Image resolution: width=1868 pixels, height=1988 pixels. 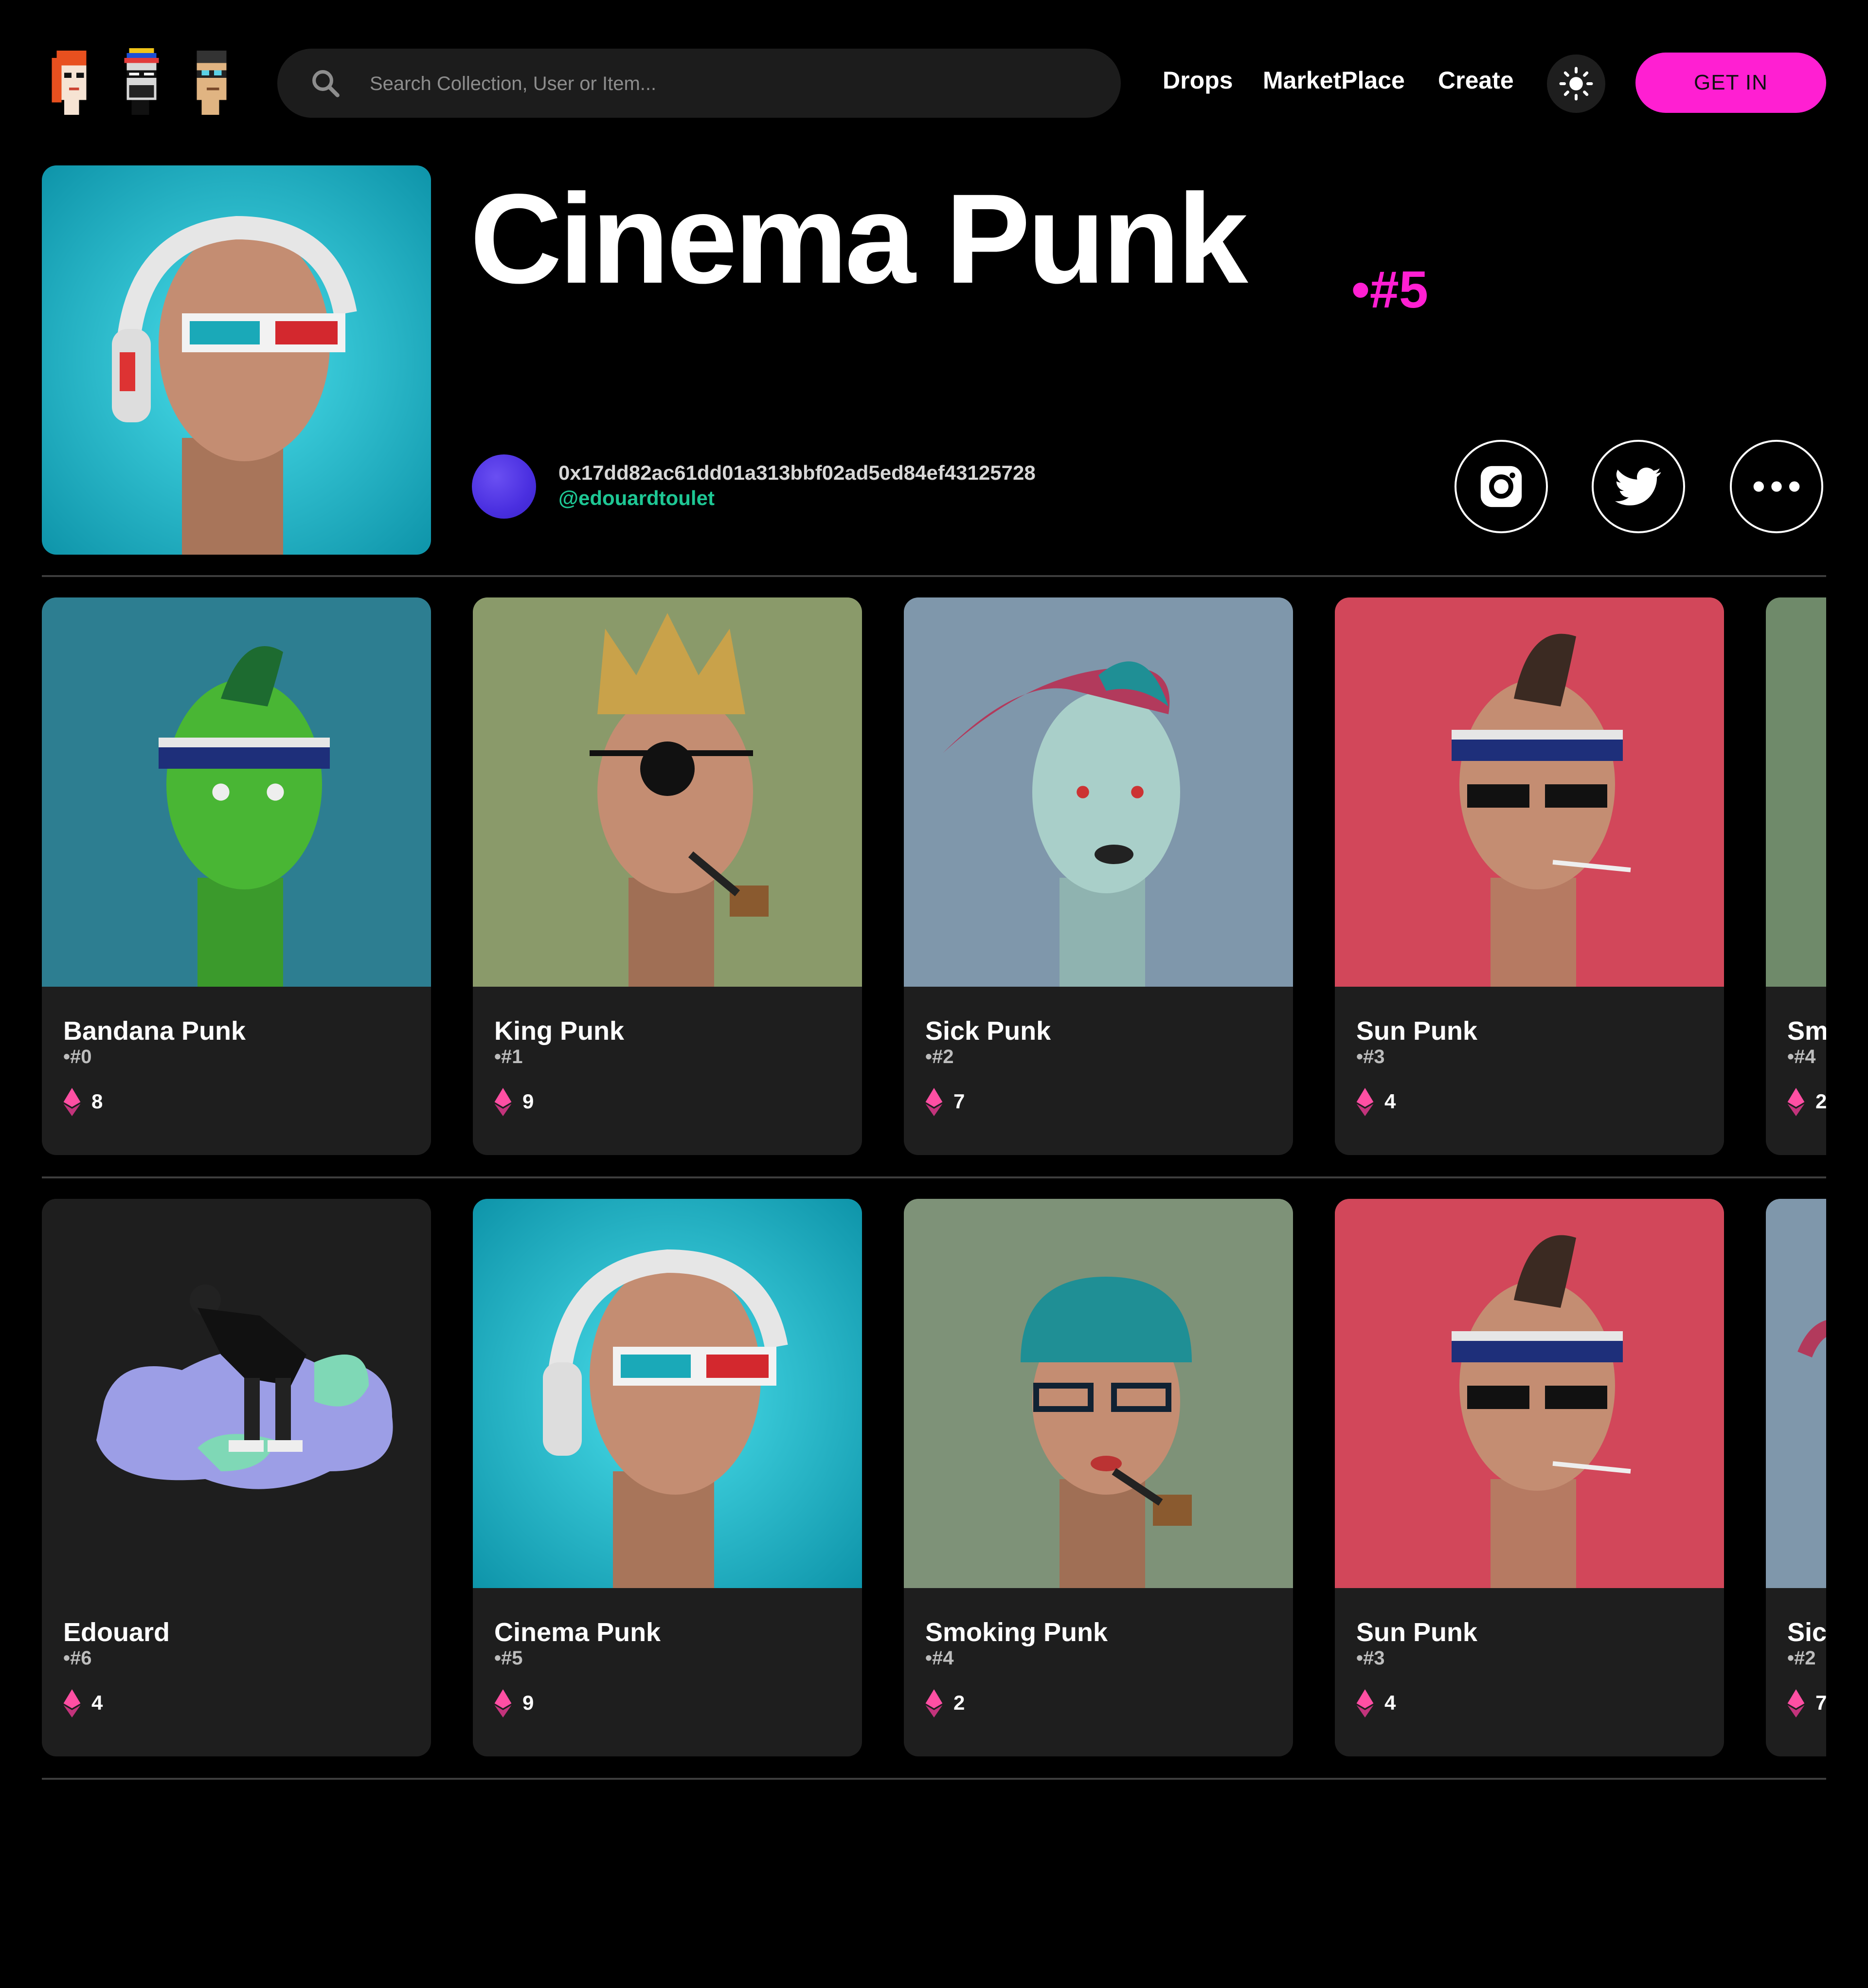 What do you see at coordinates (1476, 80) in the screenshot?
I see `nav-create: Create` at bounding box center [1476, 80].